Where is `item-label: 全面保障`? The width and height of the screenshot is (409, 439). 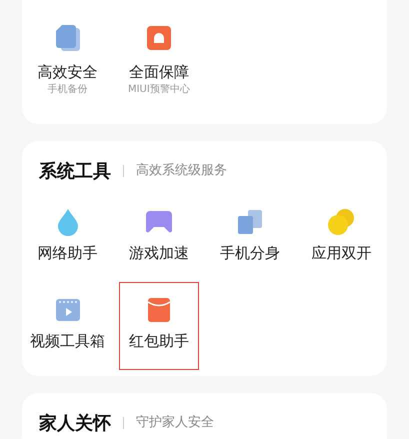
item-label: 全面保障 is located at coordinates (158, 72).